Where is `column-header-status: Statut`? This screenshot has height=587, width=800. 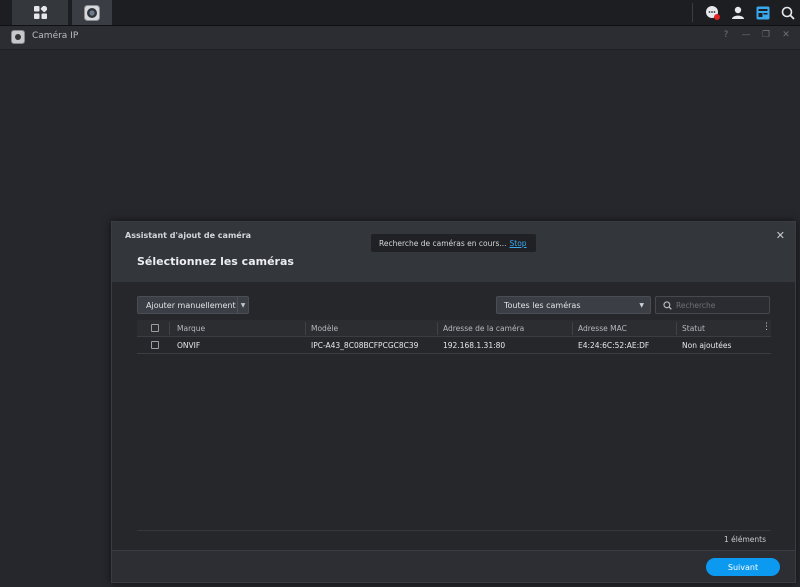
column-header-status: Statut is located at coordinates (693, 328).